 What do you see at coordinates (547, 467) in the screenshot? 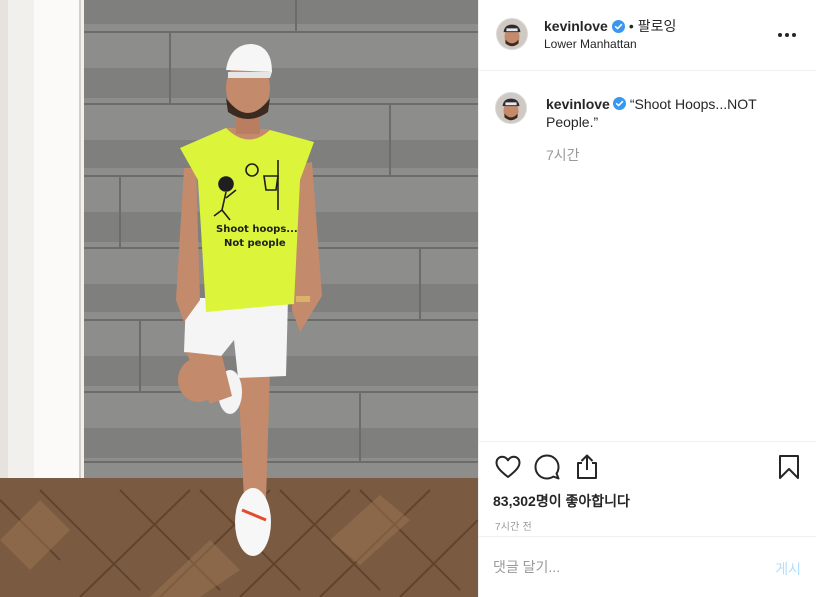
I see `comment-bubble-icon` at bounding box center [547, 467].